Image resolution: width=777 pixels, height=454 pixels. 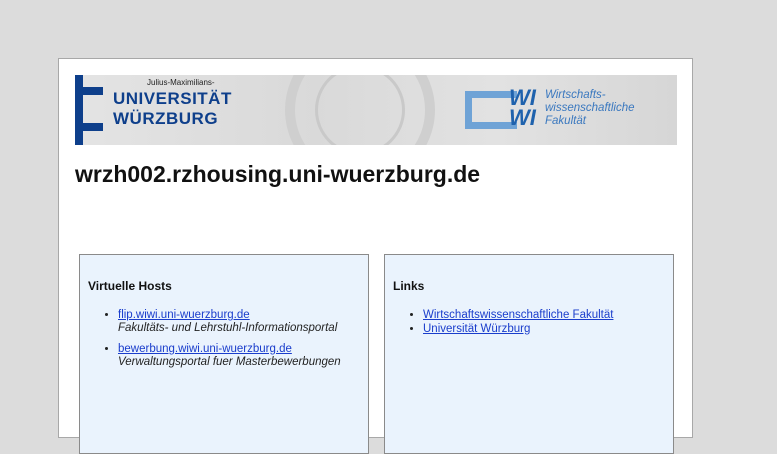 I want to click on list-item: Universität Würzburg, so click(x=544, y=329).